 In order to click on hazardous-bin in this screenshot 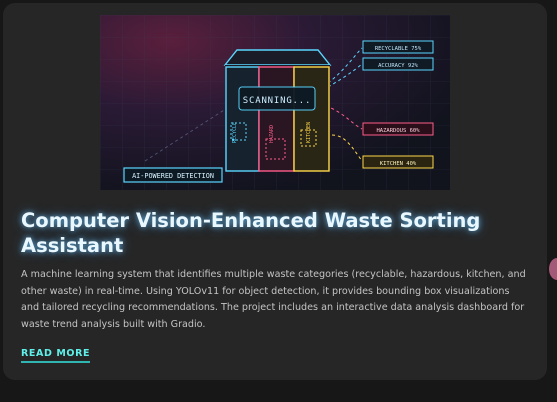, I will do `click(276, 119)`.